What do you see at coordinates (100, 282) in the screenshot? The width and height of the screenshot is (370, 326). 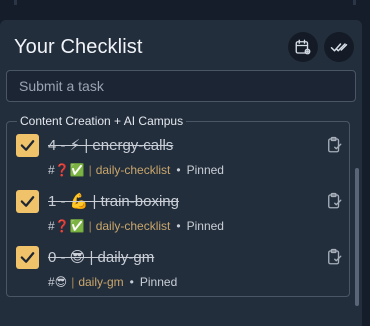 I see `checklist-link: daily-gm` at bounding box center [100, 282].